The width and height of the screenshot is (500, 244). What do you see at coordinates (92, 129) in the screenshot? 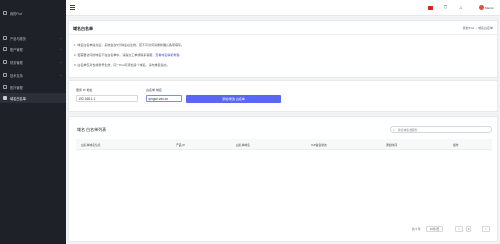
I see `list-title: 域名 白名单列表` at bounding box center [92, 129].